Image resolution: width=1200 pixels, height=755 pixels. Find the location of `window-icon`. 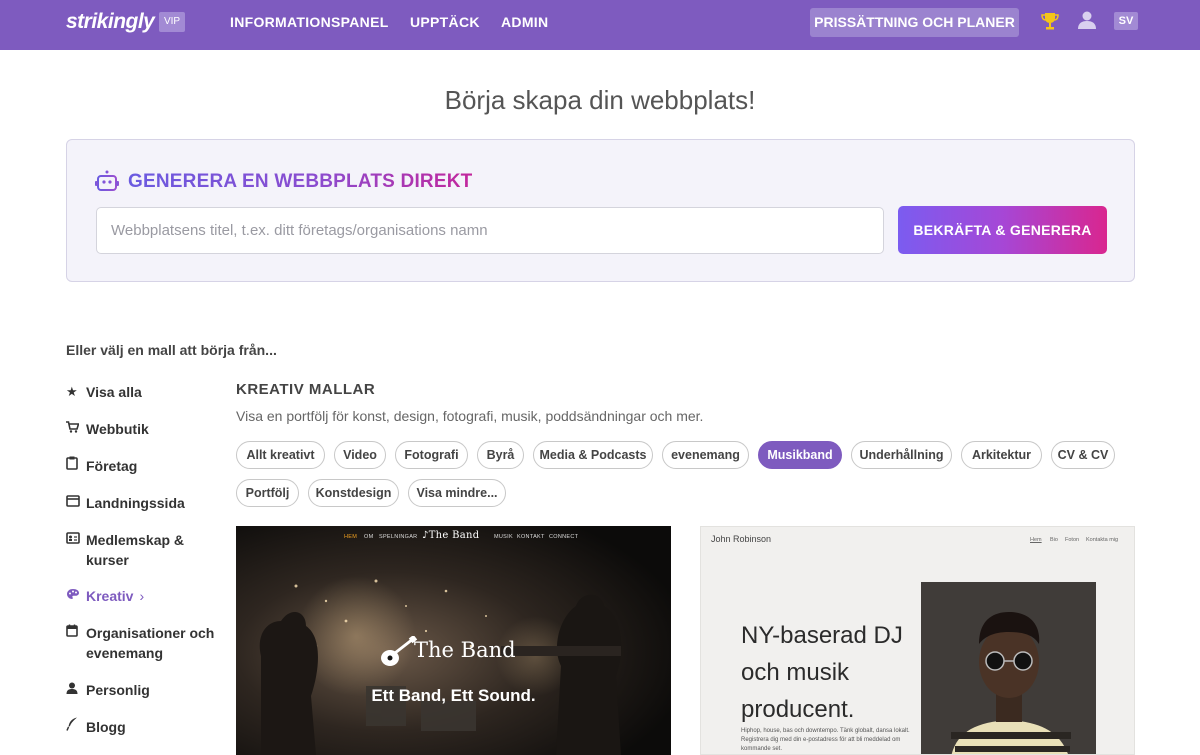

window-icon is located at coordinates (76, 503).